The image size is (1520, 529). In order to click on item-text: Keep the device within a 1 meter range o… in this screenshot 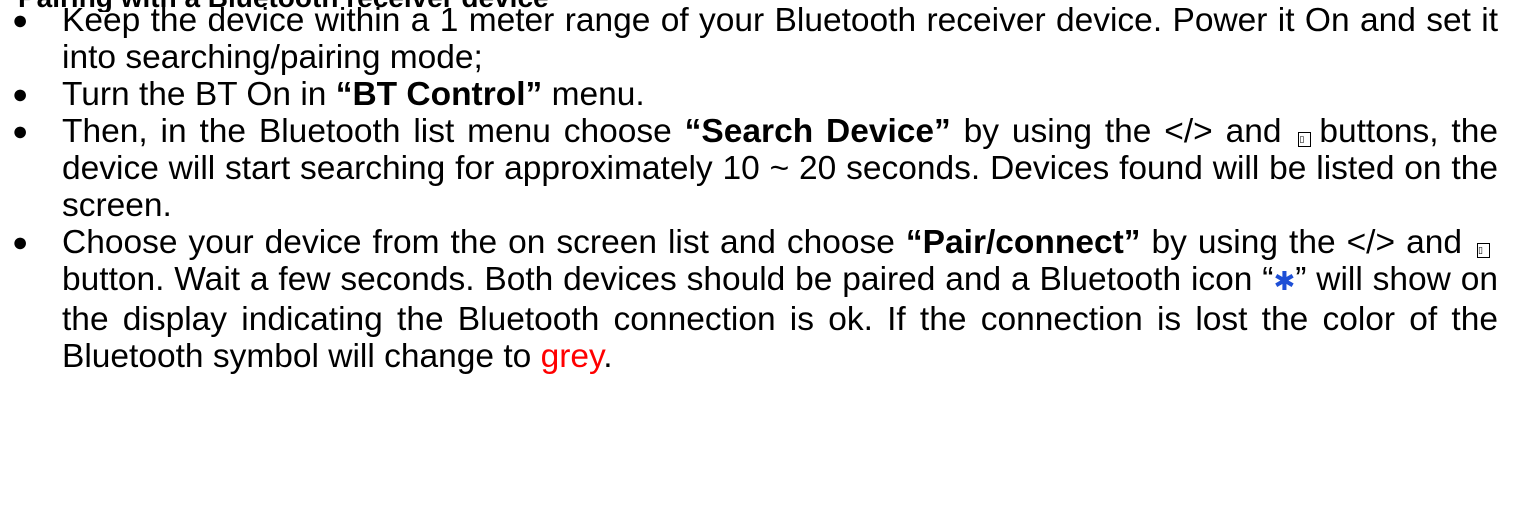, I will do `click(780, 39)`.